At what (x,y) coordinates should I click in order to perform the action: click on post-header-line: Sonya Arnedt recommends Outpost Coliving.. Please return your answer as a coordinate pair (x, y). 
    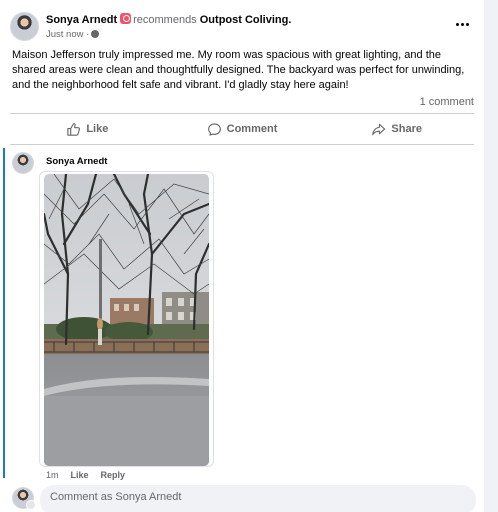
    Looking at the image, I should click on (168, 19).